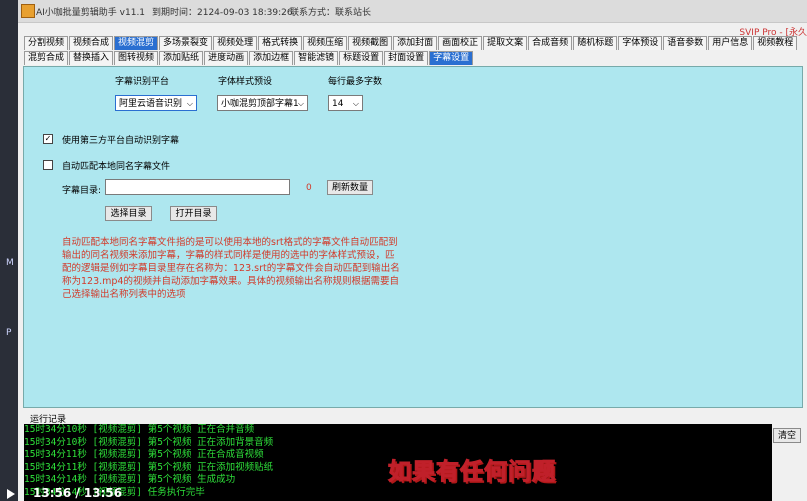  I want to click on subtitle-dir-label: 字幕目录:, so click(82, 191).